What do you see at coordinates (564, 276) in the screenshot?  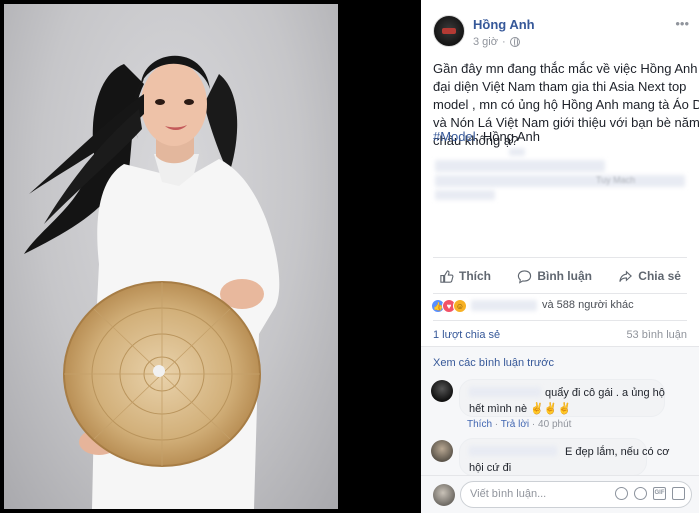 I see `comment-label: Bình luận` at bounding box center [564, 276].